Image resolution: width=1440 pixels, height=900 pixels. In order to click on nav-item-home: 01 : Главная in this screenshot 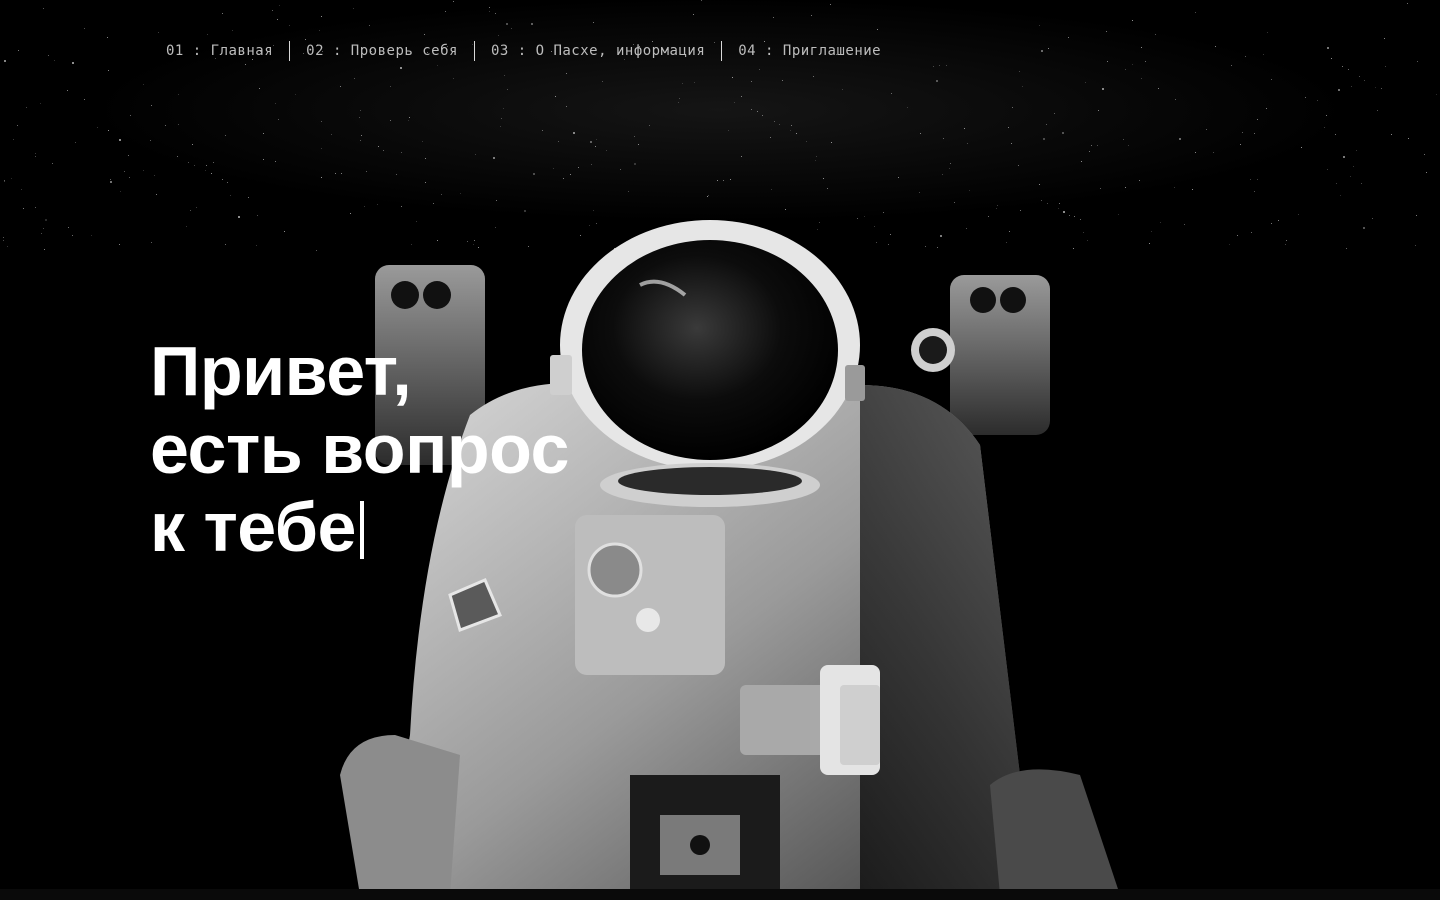, I will do `click(219, 51)`.